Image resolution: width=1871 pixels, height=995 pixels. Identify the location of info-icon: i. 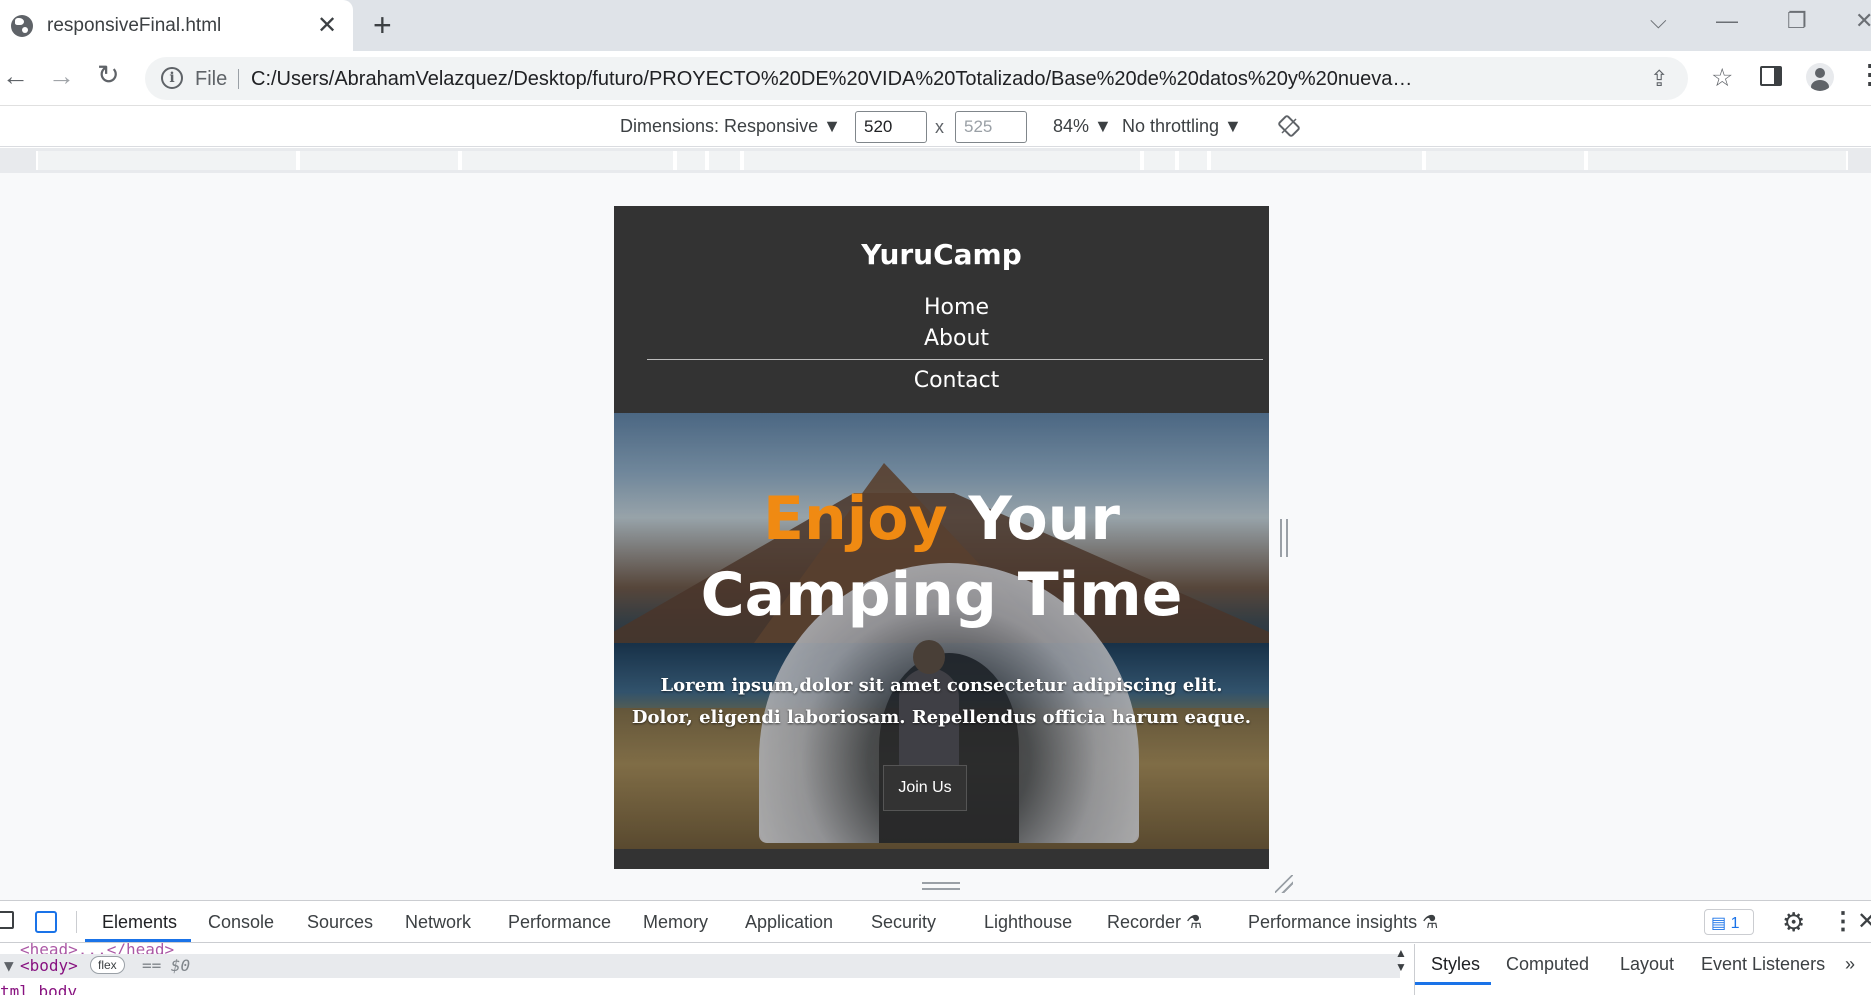
(172, 78).